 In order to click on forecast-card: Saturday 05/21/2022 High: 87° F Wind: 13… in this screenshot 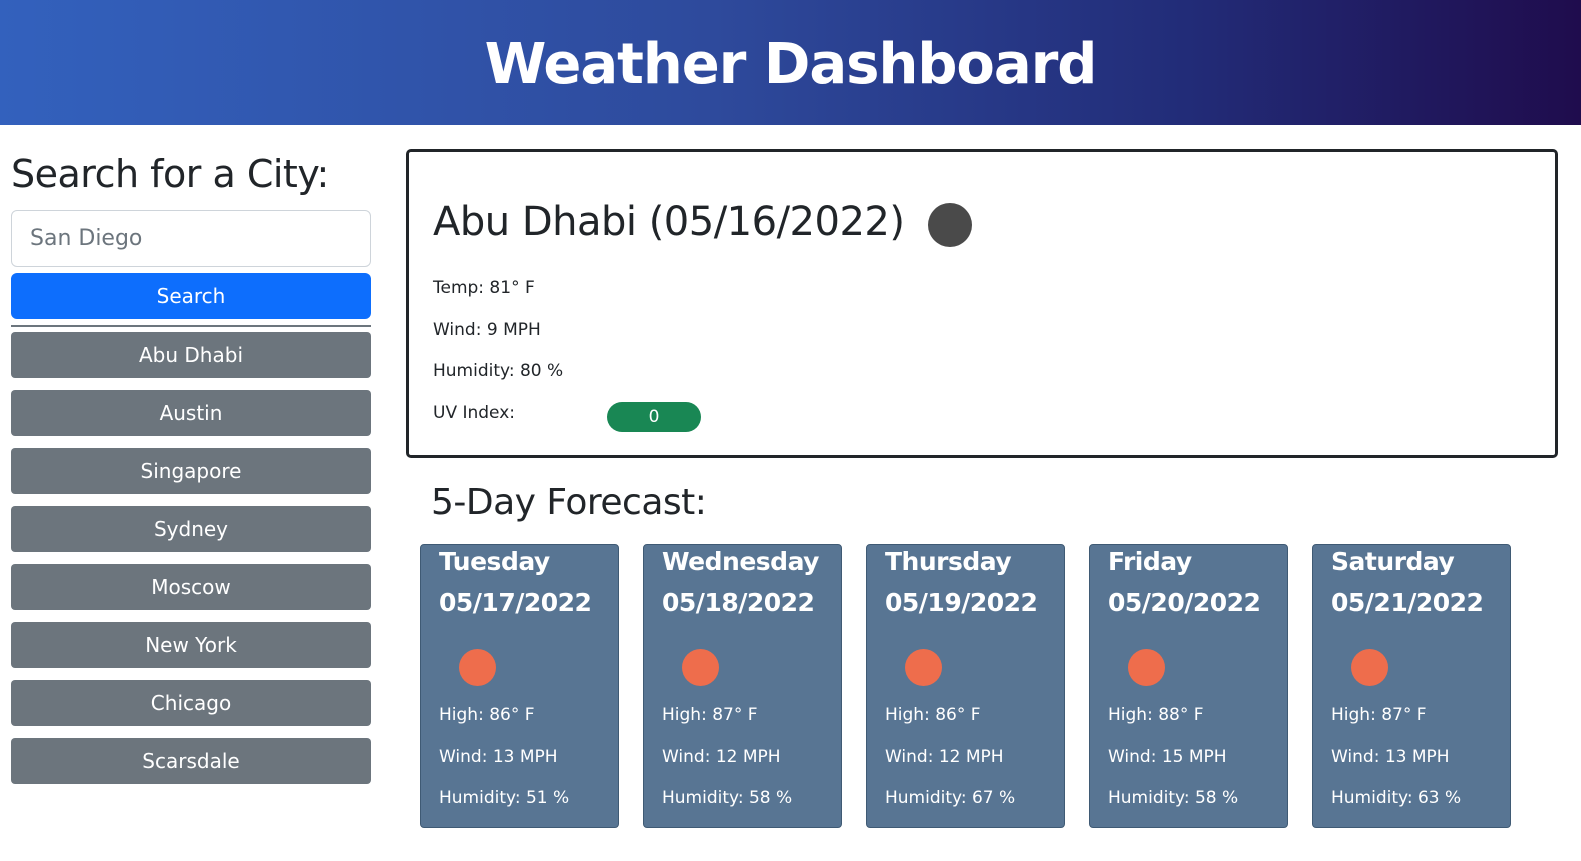, I will do `click(1411, 686)`.